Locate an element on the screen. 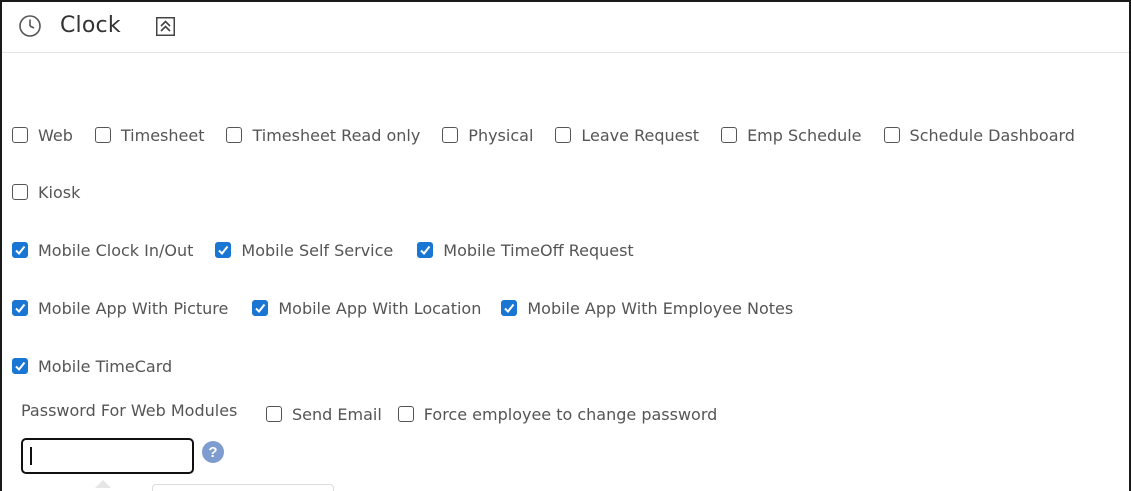 The height and width of the screenshot is (491, 1131). password-label: Password For Web Modules is located at coordinates (129, 410).